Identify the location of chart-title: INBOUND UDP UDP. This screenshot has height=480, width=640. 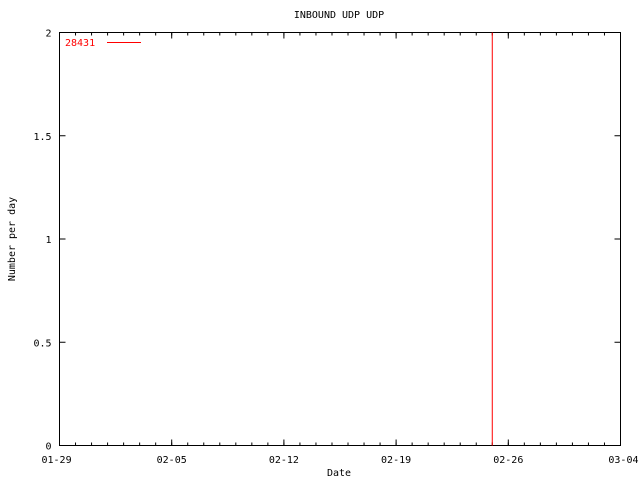
(339, 15).